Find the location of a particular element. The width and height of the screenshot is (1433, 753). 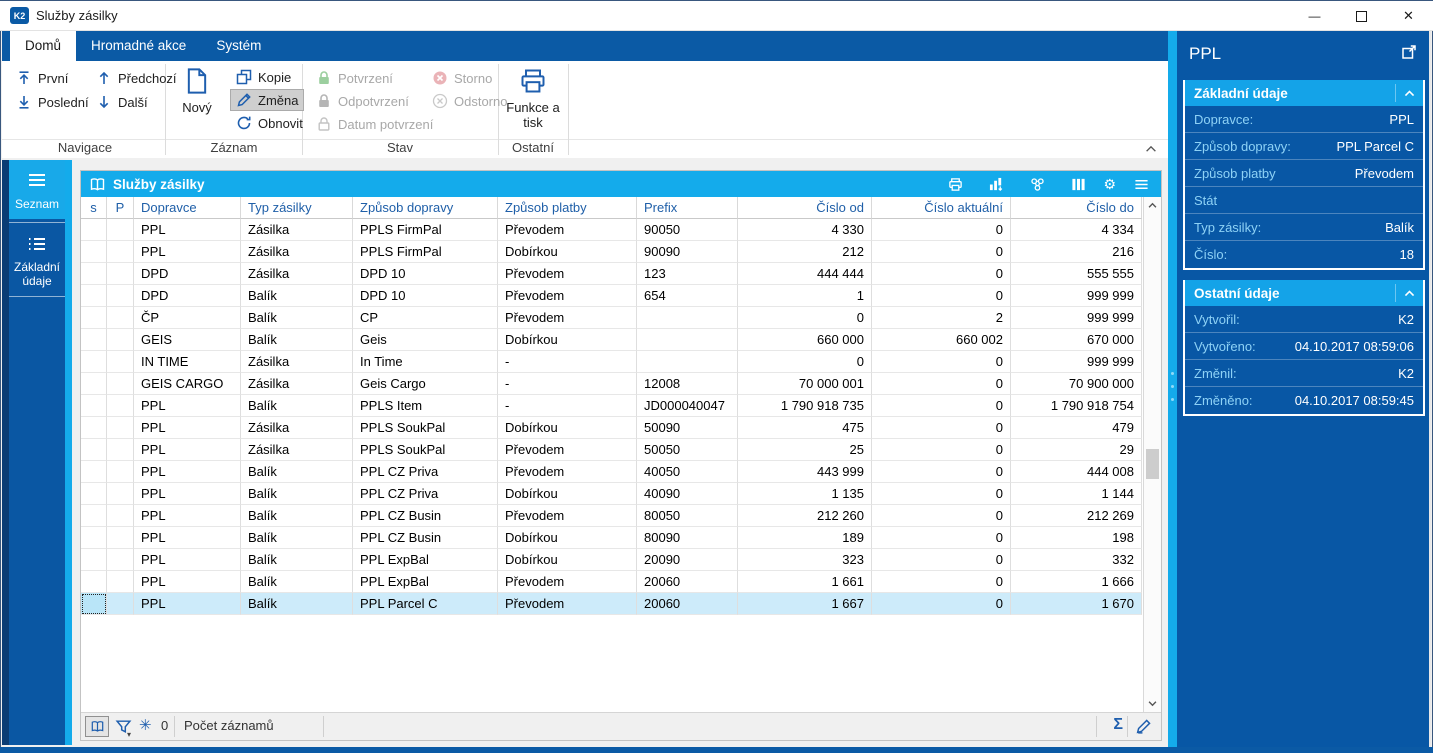

ribbon-collapse-chevron-icon is located at coordinates (1151, 149).